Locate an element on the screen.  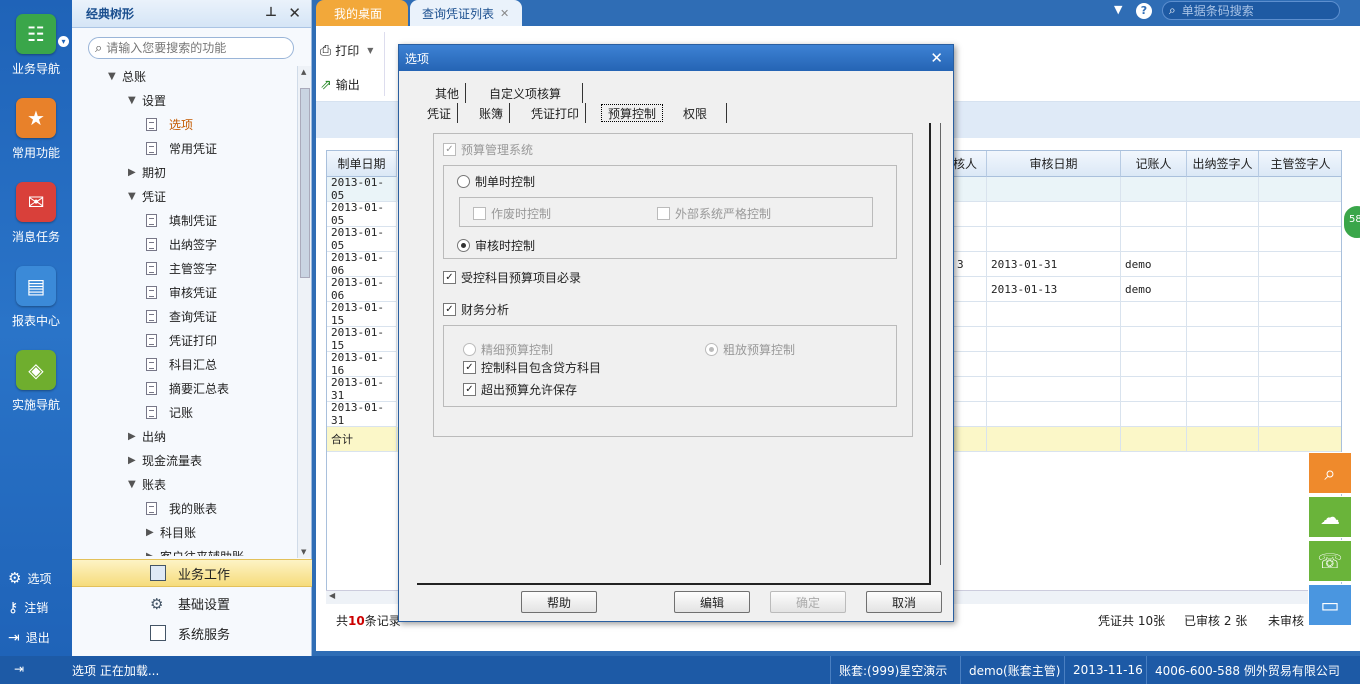
help-button: 帮助 is located at coordinates (559, 602).